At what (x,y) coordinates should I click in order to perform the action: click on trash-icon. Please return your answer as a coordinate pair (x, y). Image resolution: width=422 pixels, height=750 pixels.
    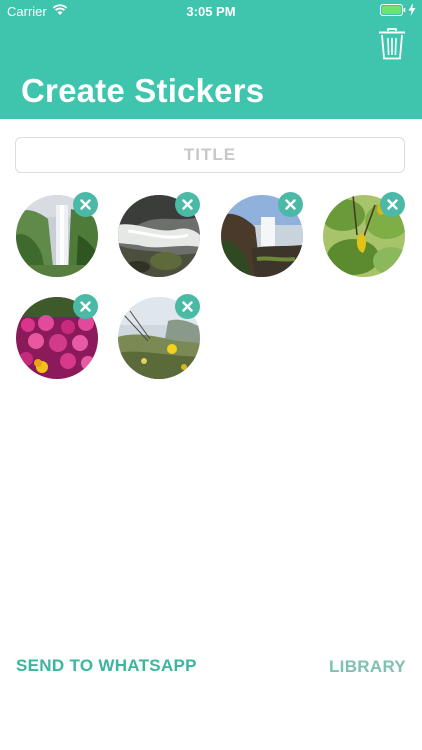
    Looking at the image, I should click on (392, 44).